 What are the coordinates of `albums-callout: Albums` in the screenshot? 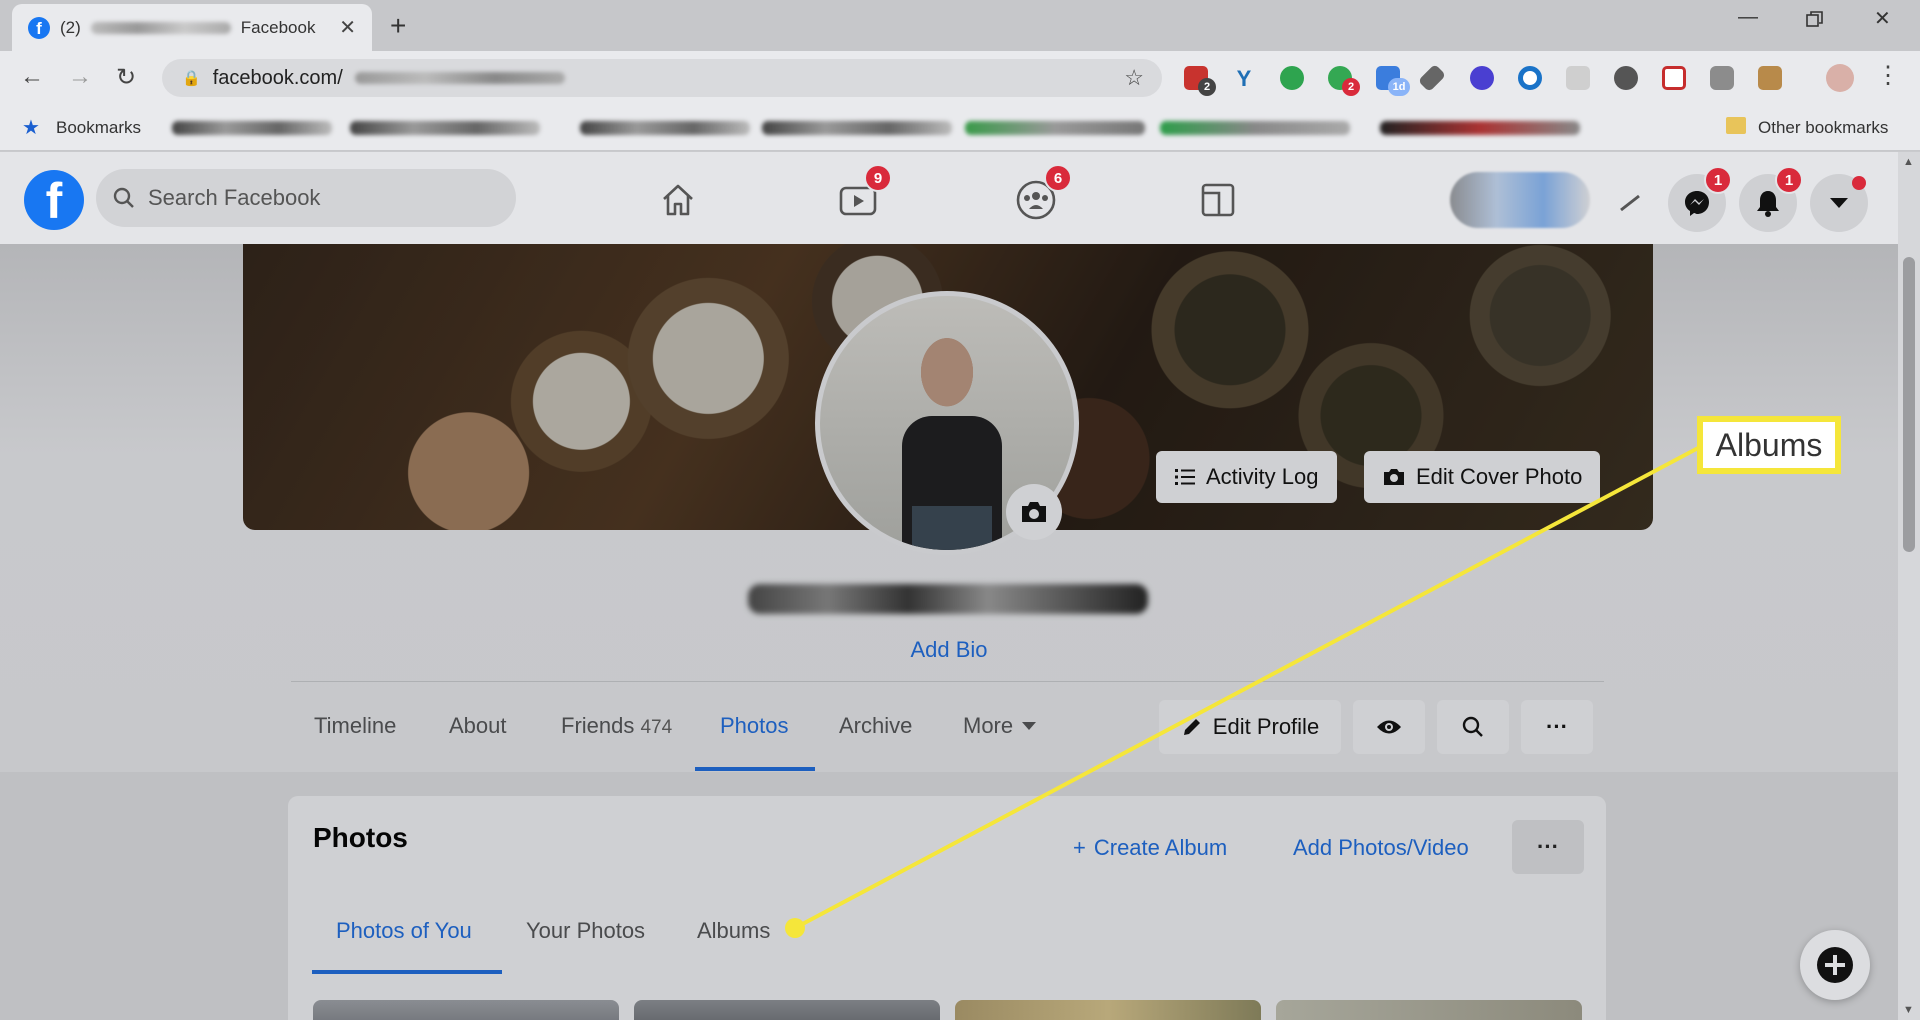 It's located at (1769, 445).